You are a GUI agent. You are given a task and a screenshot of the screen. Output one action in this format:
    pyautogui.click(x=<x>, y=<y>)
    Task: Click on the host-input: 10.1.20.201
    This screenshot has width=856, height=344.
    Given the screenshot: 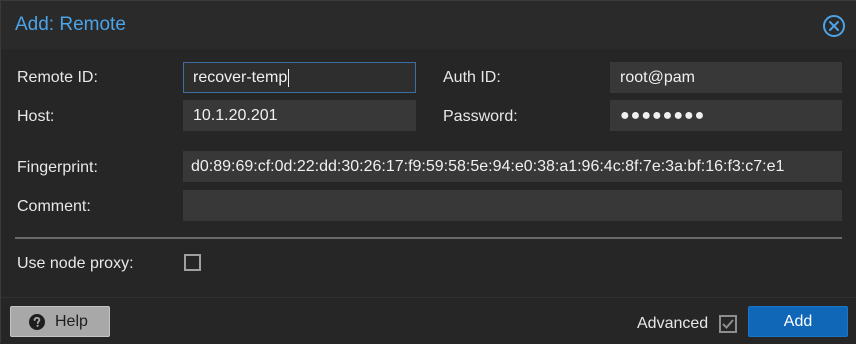 What is the action you would take?
    pyautogui.click(x=299, y=115)
    